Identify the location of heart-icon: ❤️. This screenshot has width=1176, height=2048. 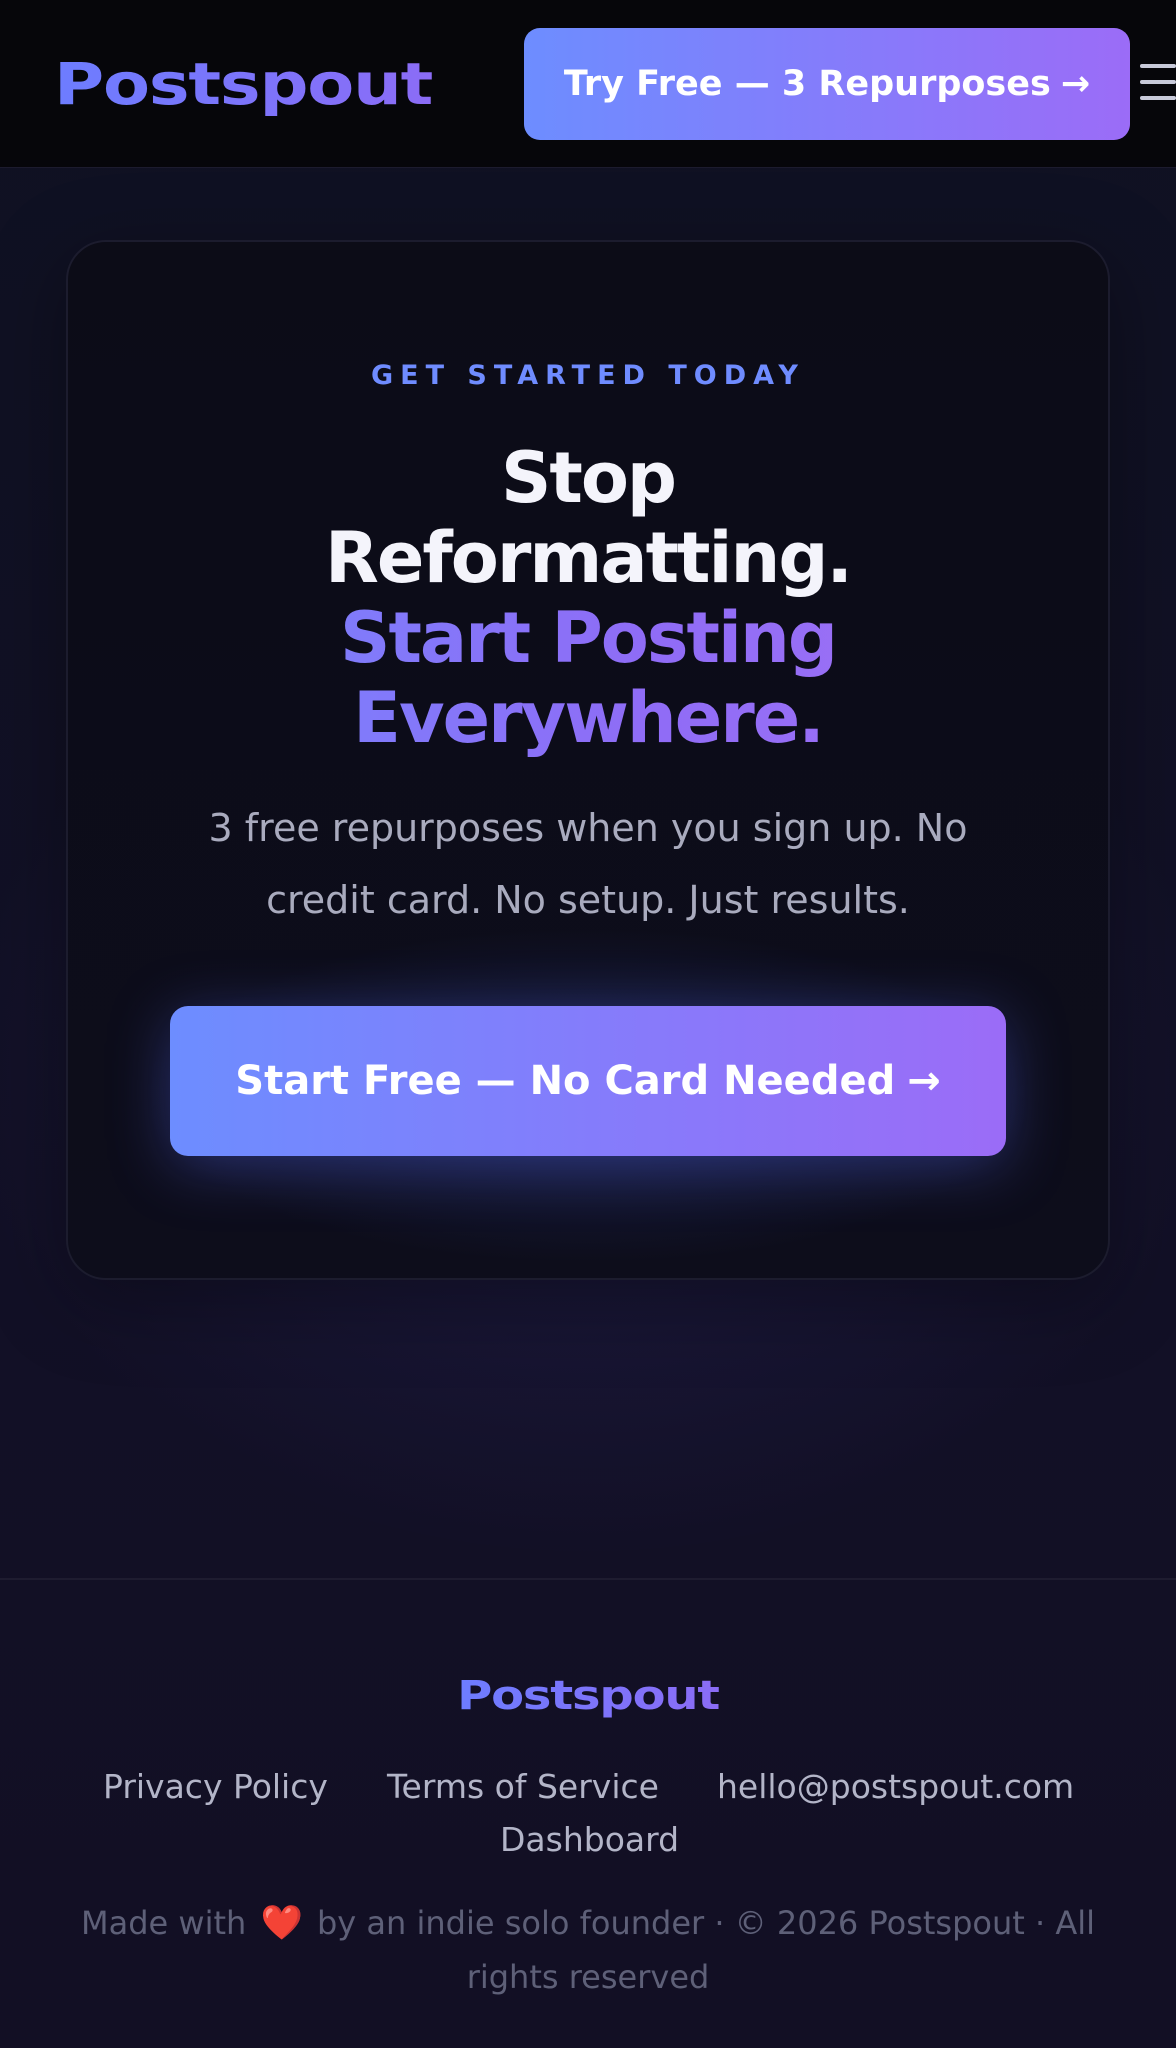
(281, 1923).